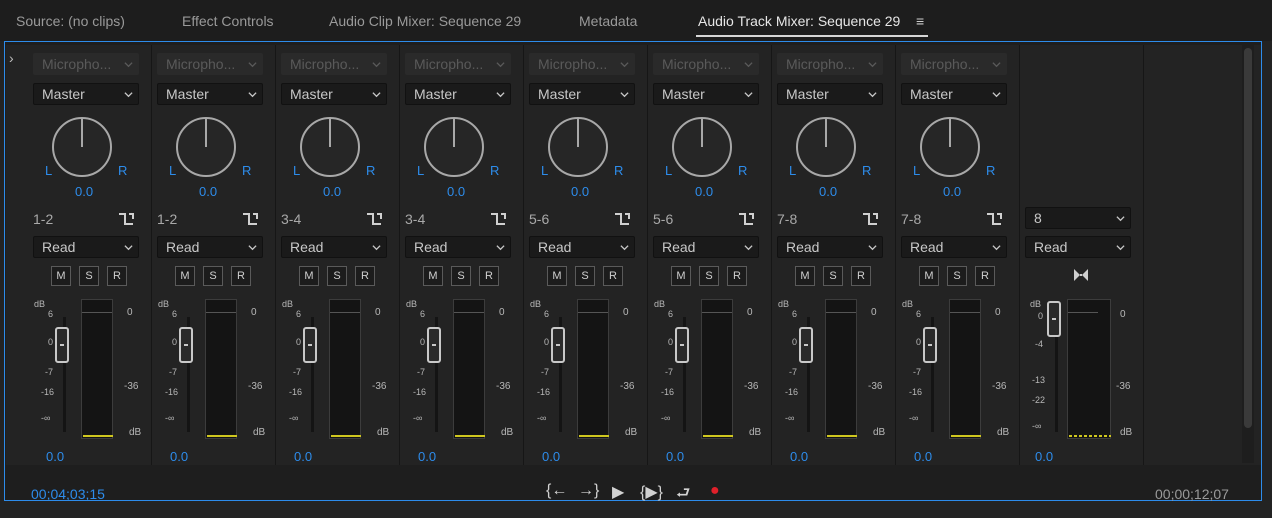 The height and width of the screenshot is (518, 1272). Describe the element at coordinates (11, 58) in the screenshot. I see `expand-effects-icon: ›` at that location.